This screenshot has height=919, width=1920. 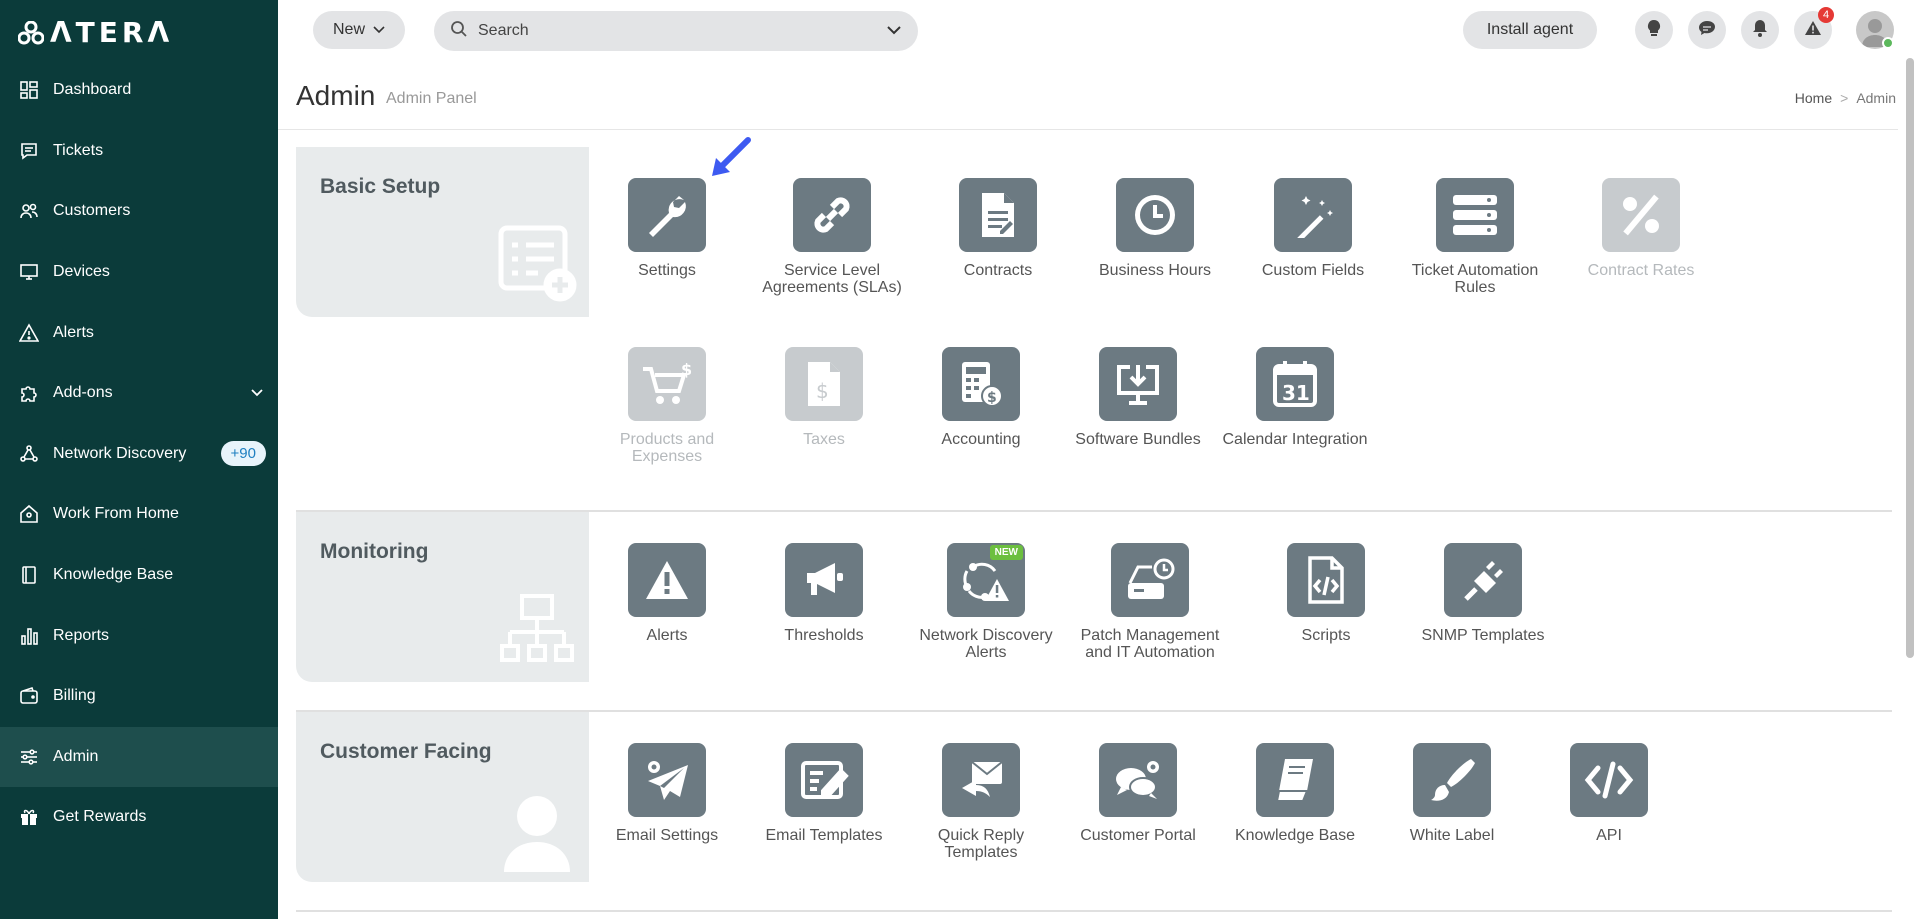 What do you see at coordinates (380, 186) in the screenshot?
I see `section-title: Basic Setup` at bounding box center [380, 186].